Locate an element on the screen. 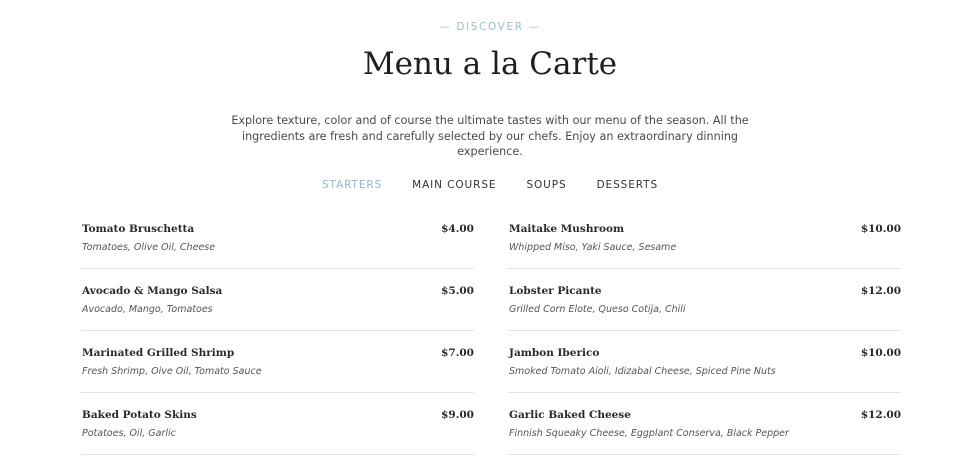 The width and height of the screenshot is (980, 471). tab-main-course: MAIN COURSE is located at coordinates (454, 185).